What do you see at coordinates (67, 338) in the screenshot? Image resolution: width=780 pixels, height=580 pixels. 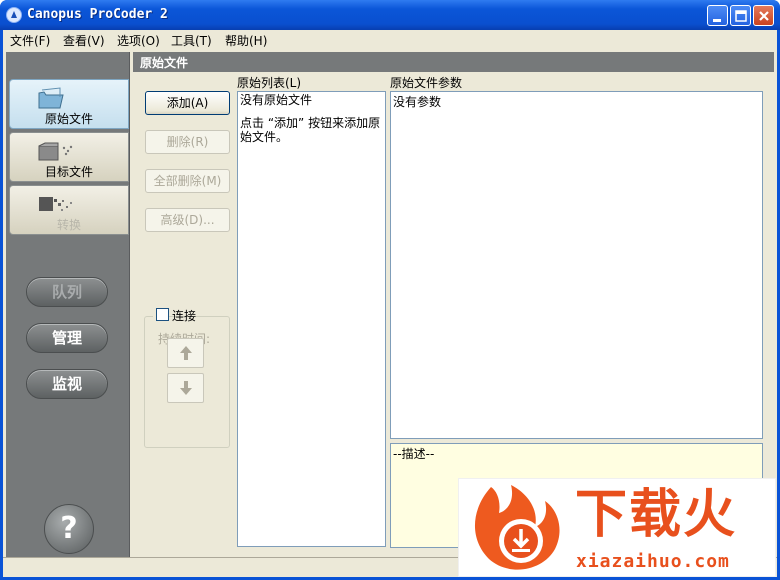 I see `manage-button: 管理` at bounding box center [67, 338].